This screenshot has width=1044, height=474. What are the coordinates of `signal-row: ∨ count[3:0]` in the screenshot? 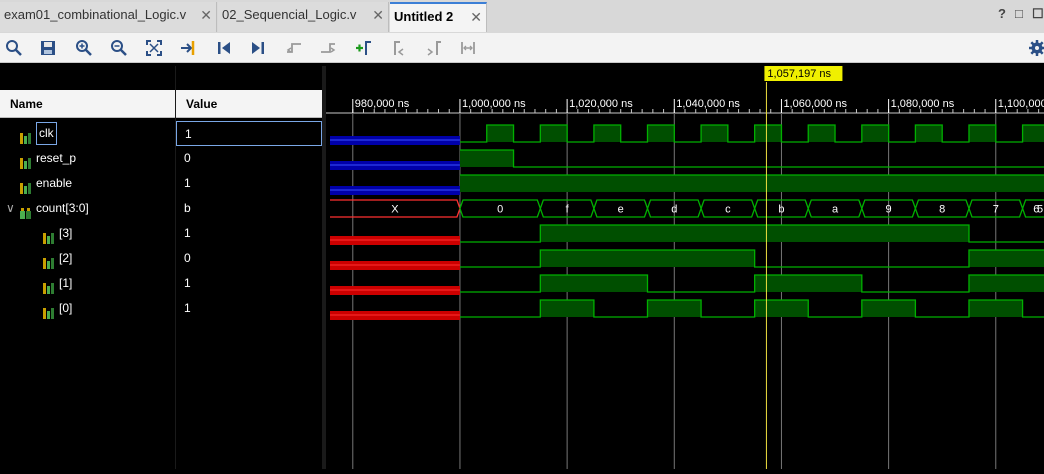 It's located at (87, 208).